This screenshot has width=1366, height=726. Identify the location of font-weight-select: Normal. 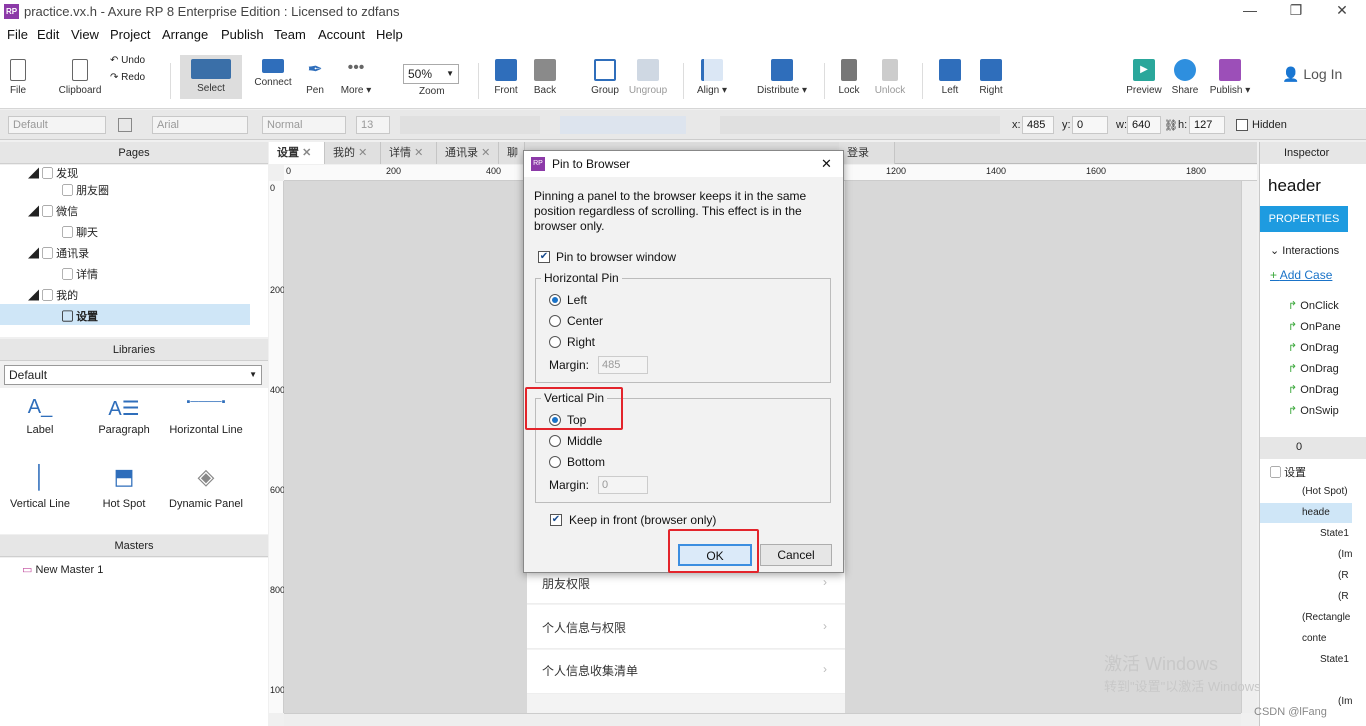
(304, 125).